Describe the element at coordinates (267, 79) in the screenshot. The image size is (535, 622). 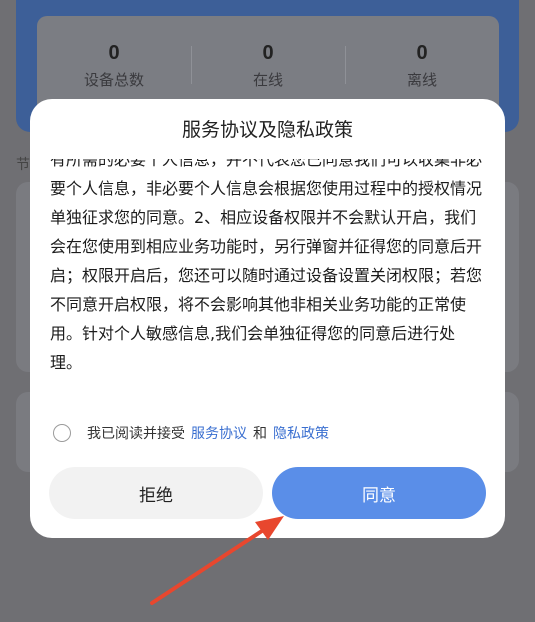
I see `stat-online-label: 在线` at that location.